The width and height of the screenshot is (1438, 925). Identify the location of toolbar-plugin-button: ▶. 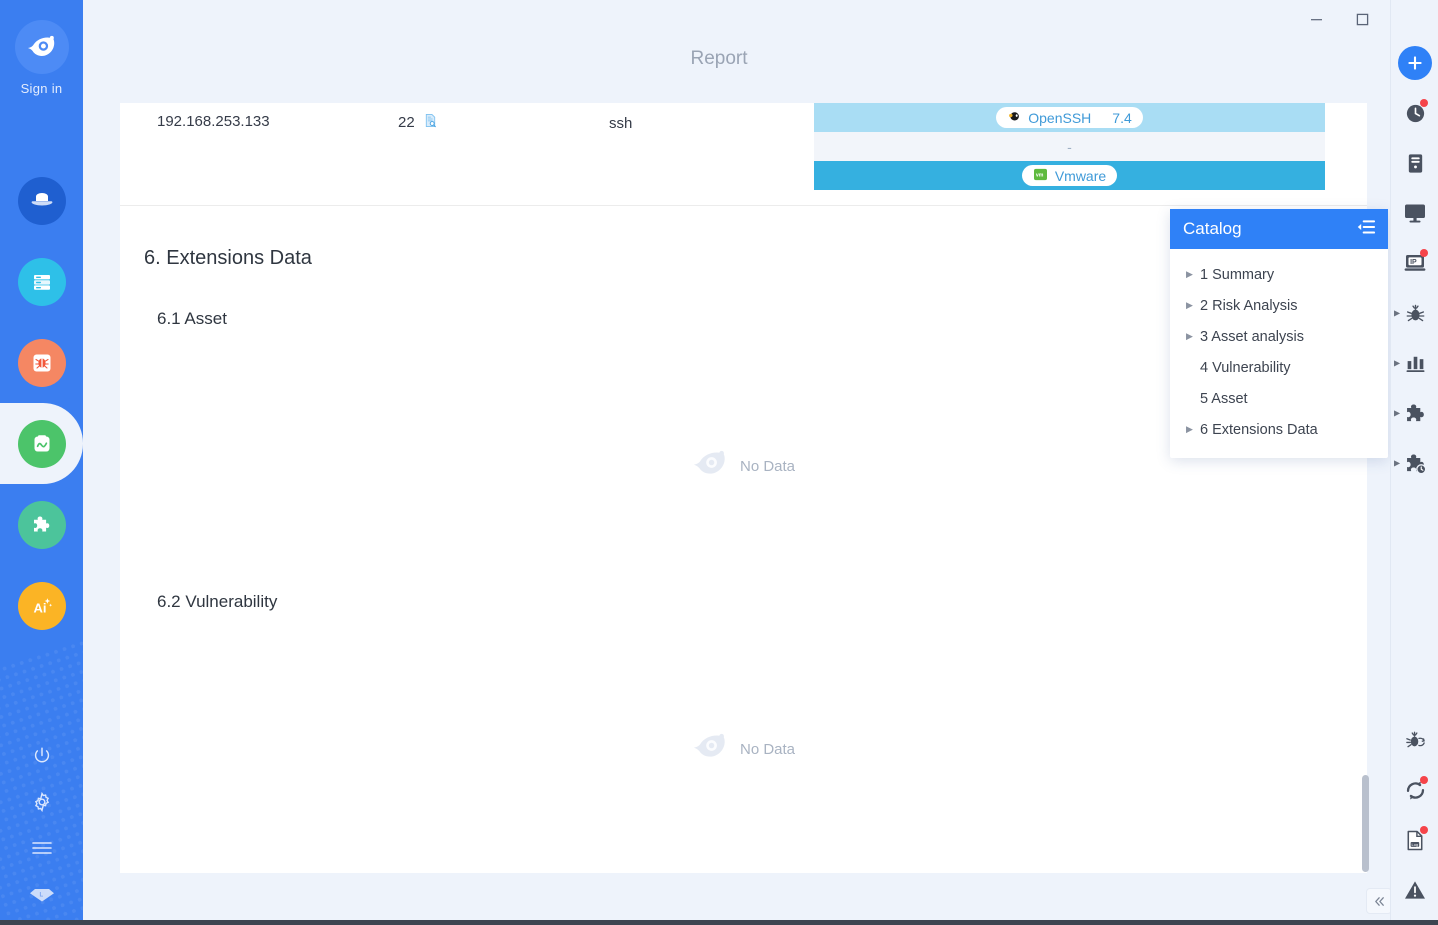
(1414, 413).